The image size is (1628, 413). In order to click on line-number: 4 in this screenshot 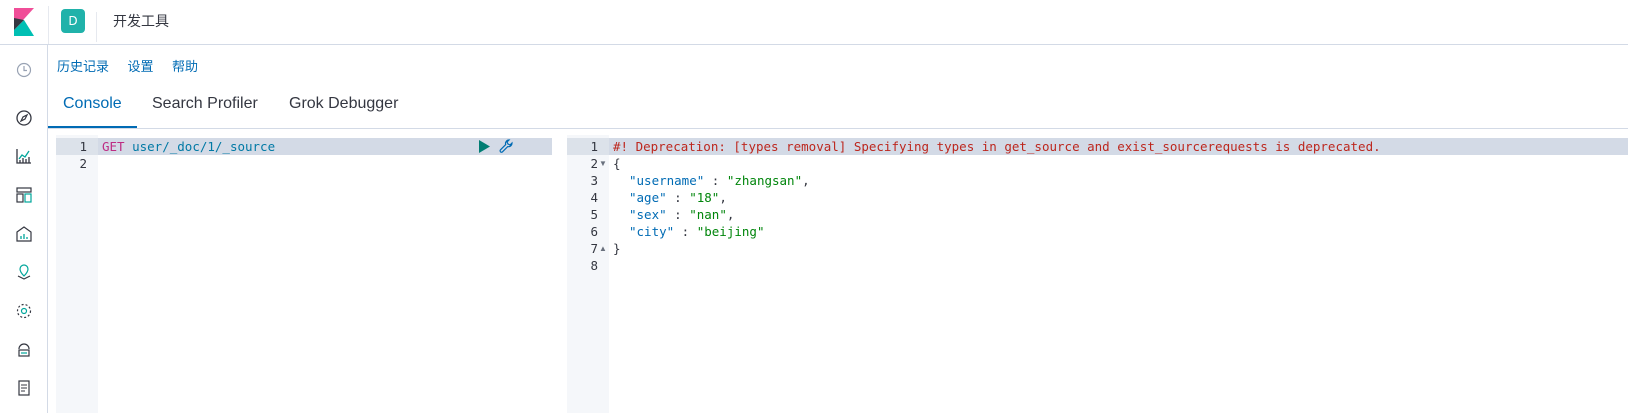, I will do `click(594, 197)`.